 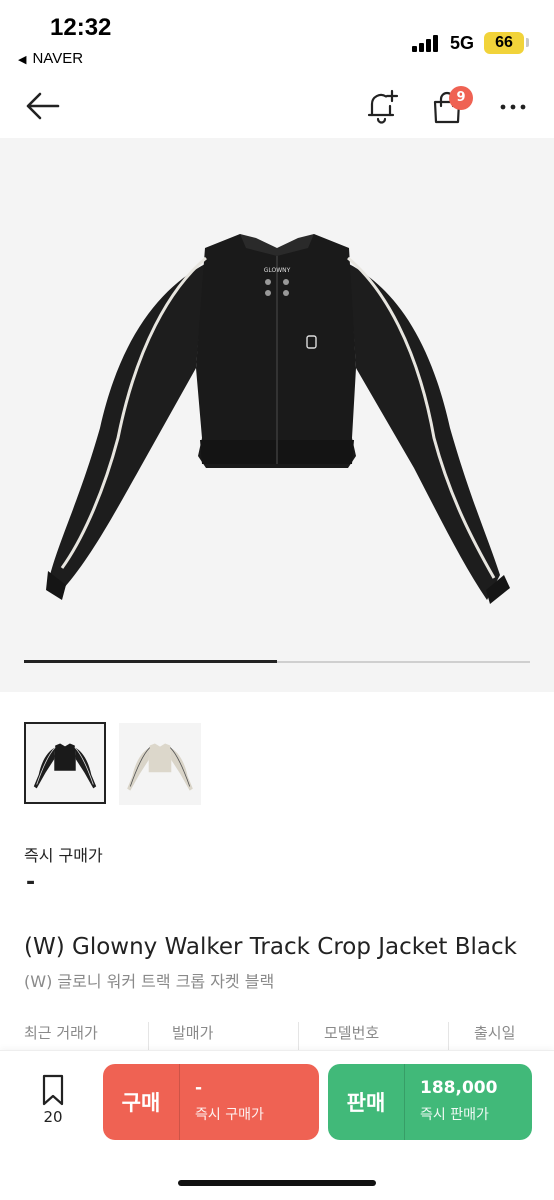 I want to click on battery-nub, so click(x=527, y=42).